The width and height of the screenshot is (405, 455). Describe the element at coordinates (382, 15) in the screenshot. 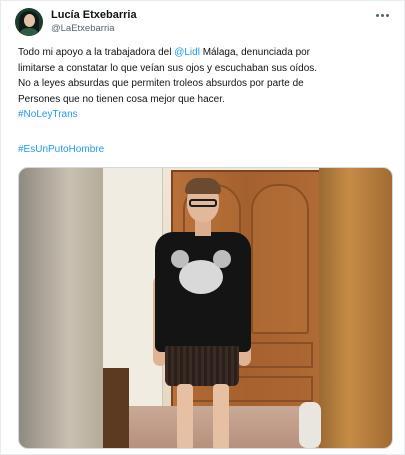

I see `more-options-icon` at that location.